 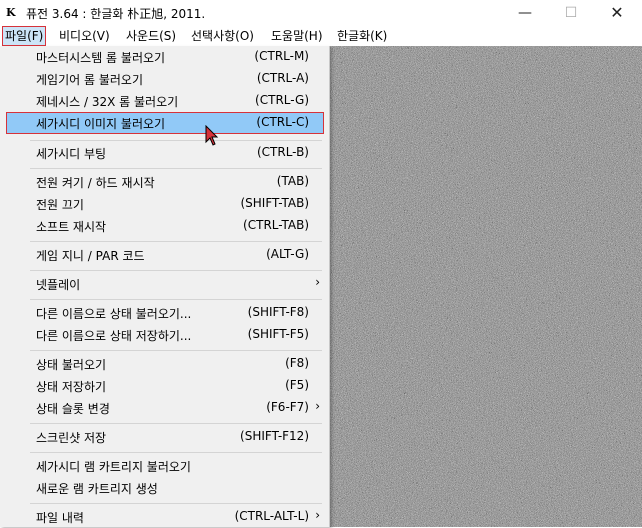 I want to click on menu-item-label: 소프트 재시작, so click(x=71, y=227).